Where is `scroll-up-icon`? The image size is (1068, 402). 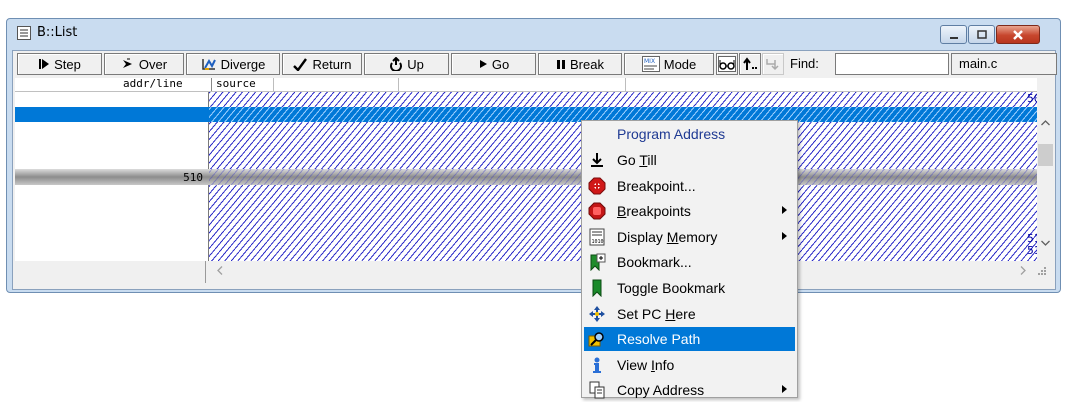
scroll-up-icon is located at coordinates (1045, 123).